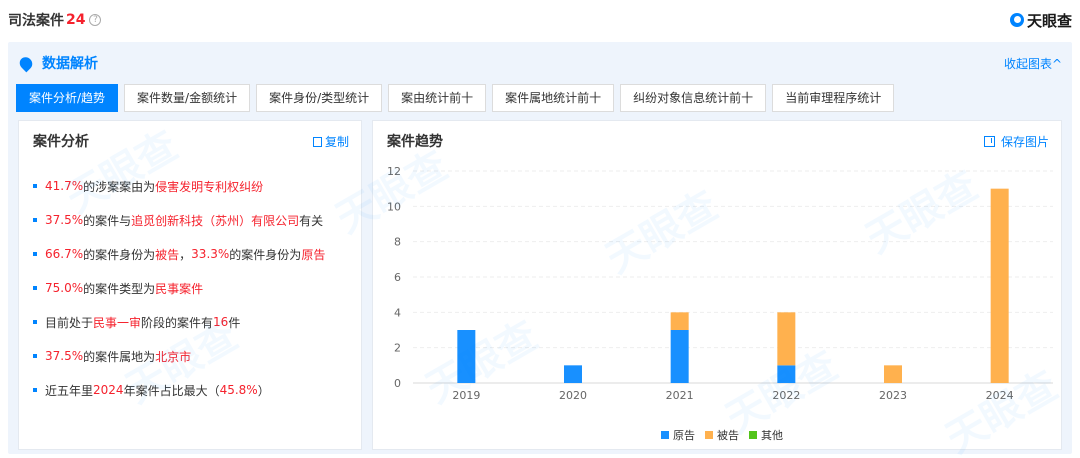 The width and height of the screenshot is (1080, 458). What do you see at coordinates (437, 98) in the screenshot?
I see `tab-3: 案由统计前十` at bounding box center [437, 98].